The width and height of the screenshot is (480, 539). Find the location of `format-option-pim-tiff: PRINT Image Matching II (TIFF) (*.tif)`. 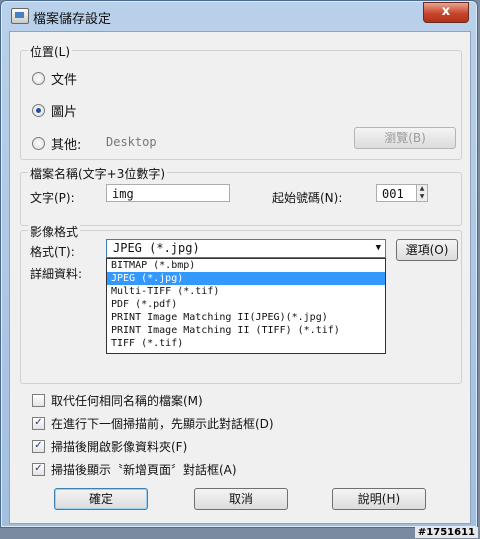

format-option-pim-tiff: PRINT Image Matching II (TIFF) (*.tif) is located at coordinates (246, 330).